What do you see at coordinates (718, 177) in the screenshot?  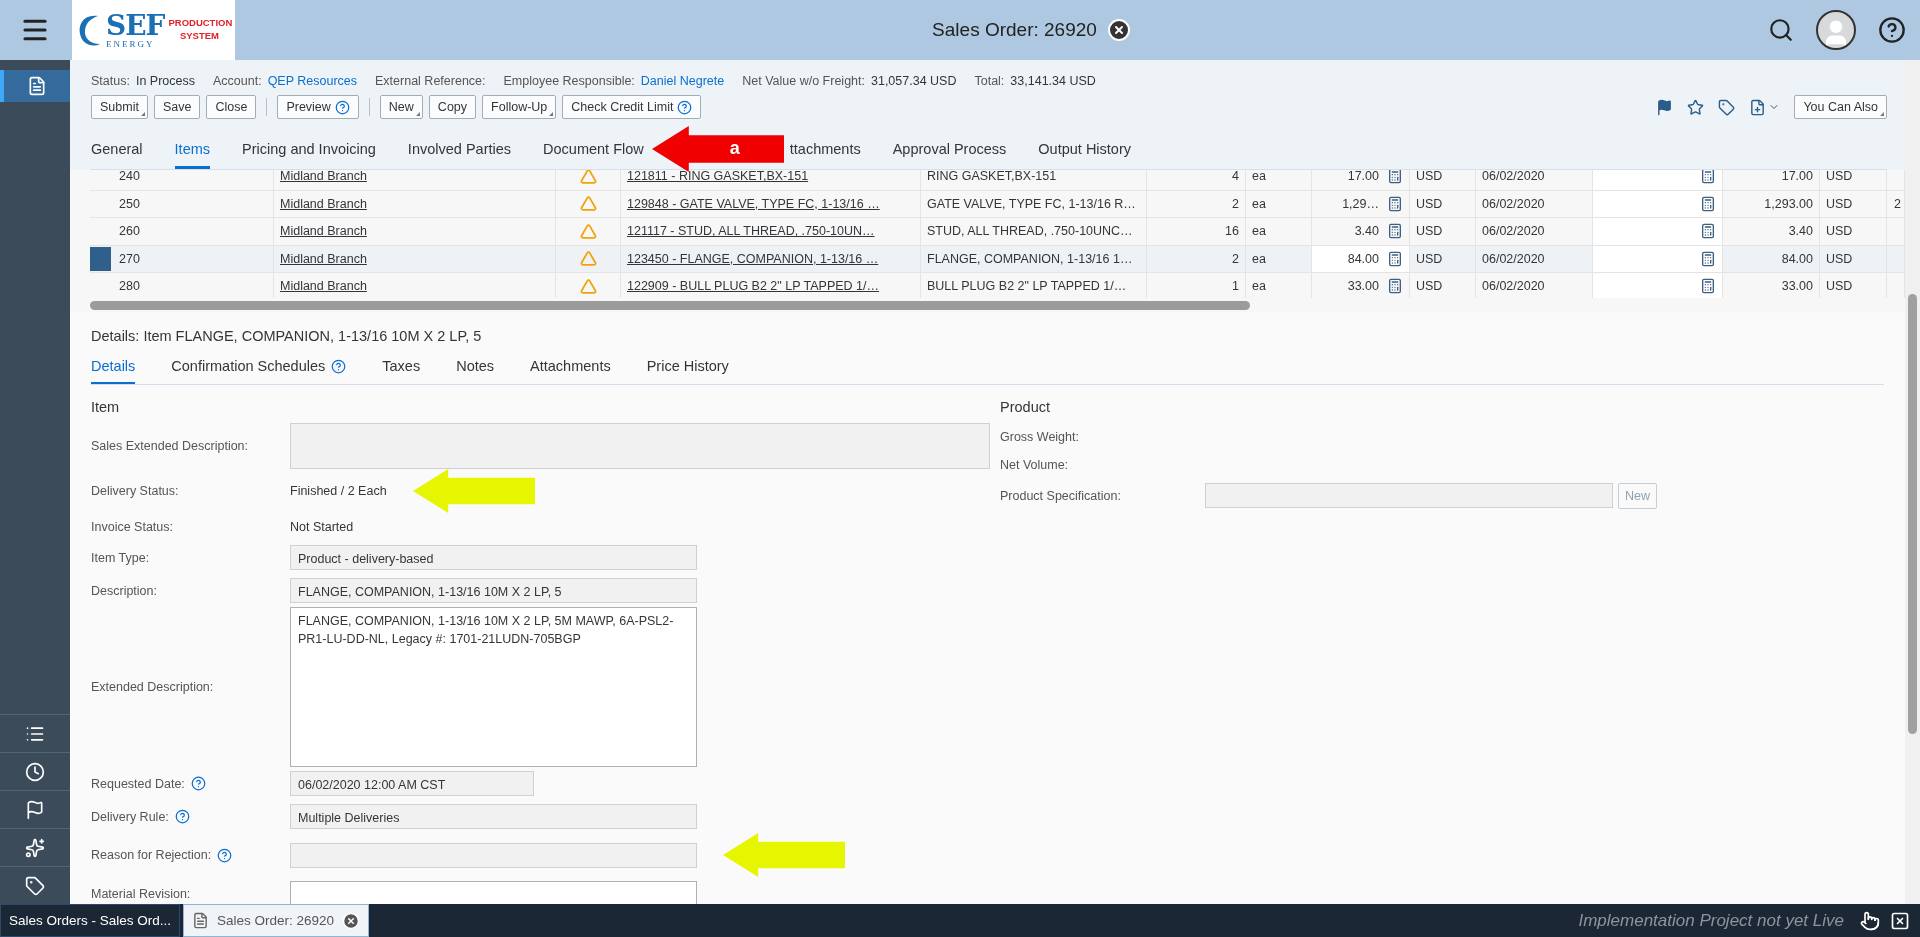 I see `product-link: 121811 - RING GASKET,BX-151` at bounding box center [718, 177].